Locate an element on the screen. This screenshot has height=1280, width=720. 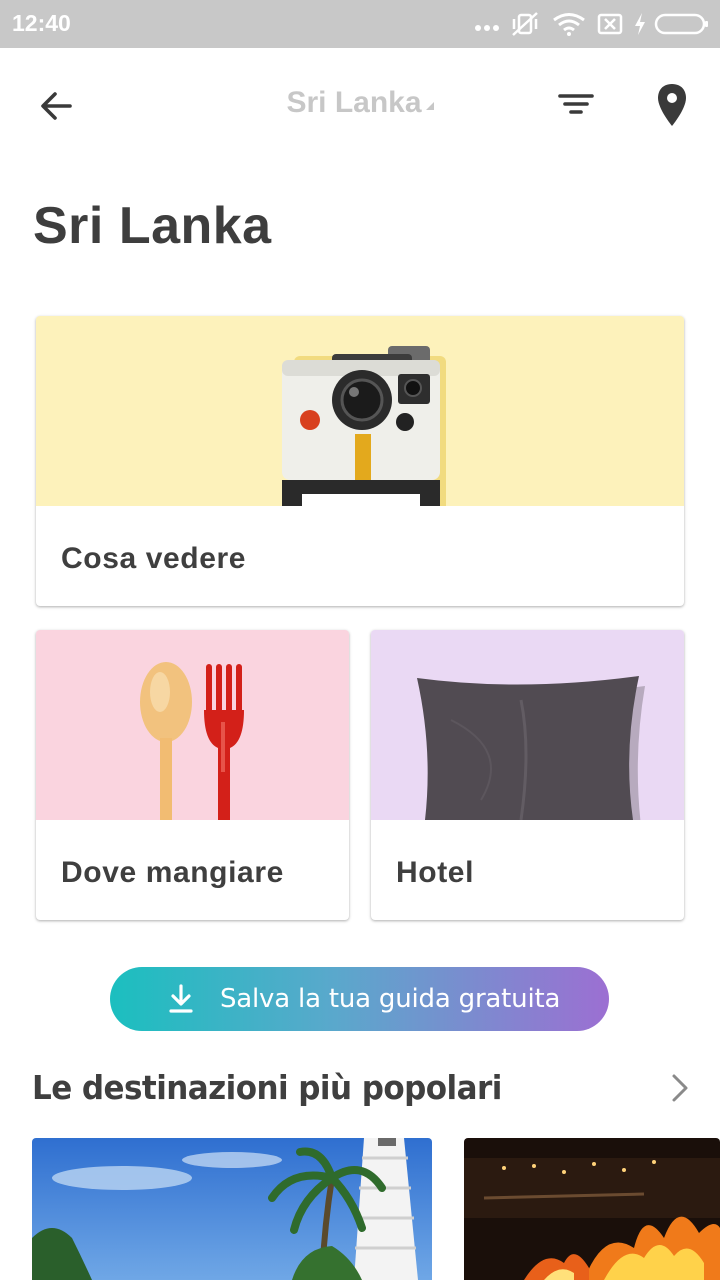
more-dots-icon is located at coordinates (487, 28).